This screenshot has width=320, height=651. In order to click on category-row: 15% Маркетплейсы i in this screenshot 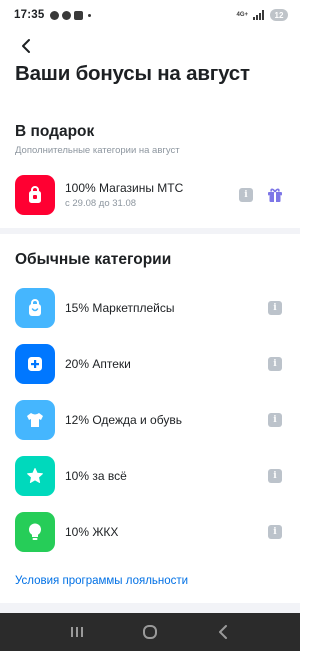, I will do `click(151, 308)`.